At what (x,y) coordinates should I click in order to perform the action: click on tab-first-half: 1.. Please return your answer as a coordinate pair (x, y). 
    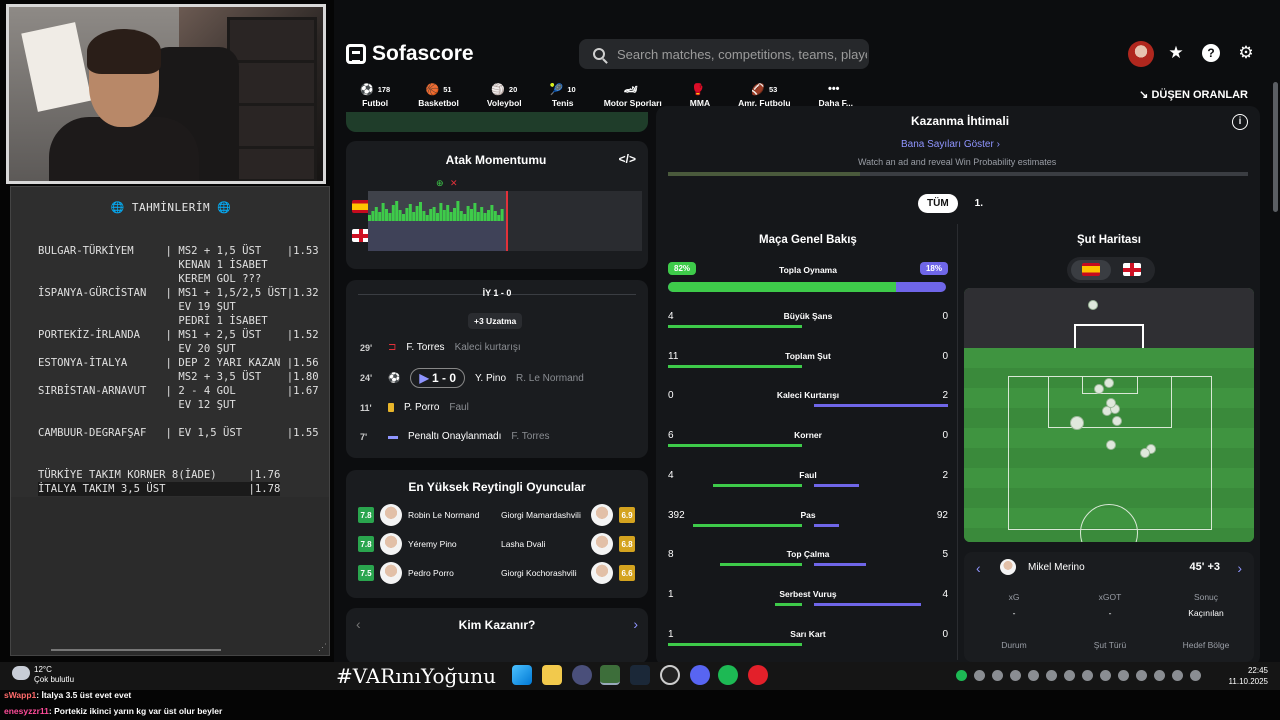
    Looking at the image, I should click on (979, 203).